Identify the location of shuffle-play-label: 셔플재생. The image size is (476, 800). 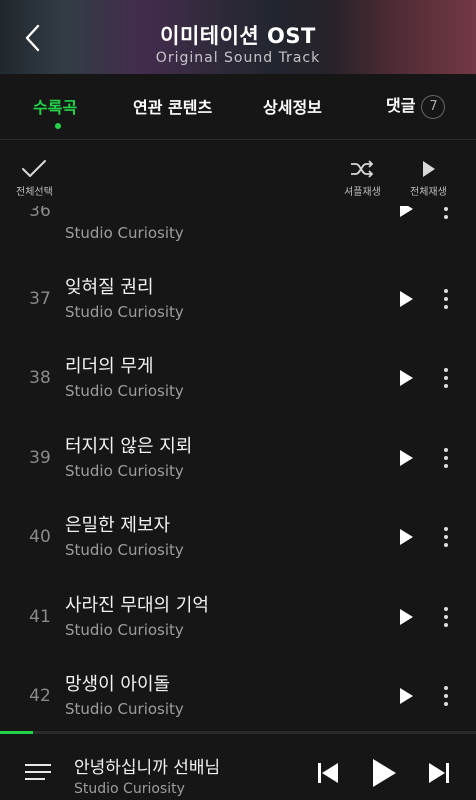
(362, 192).